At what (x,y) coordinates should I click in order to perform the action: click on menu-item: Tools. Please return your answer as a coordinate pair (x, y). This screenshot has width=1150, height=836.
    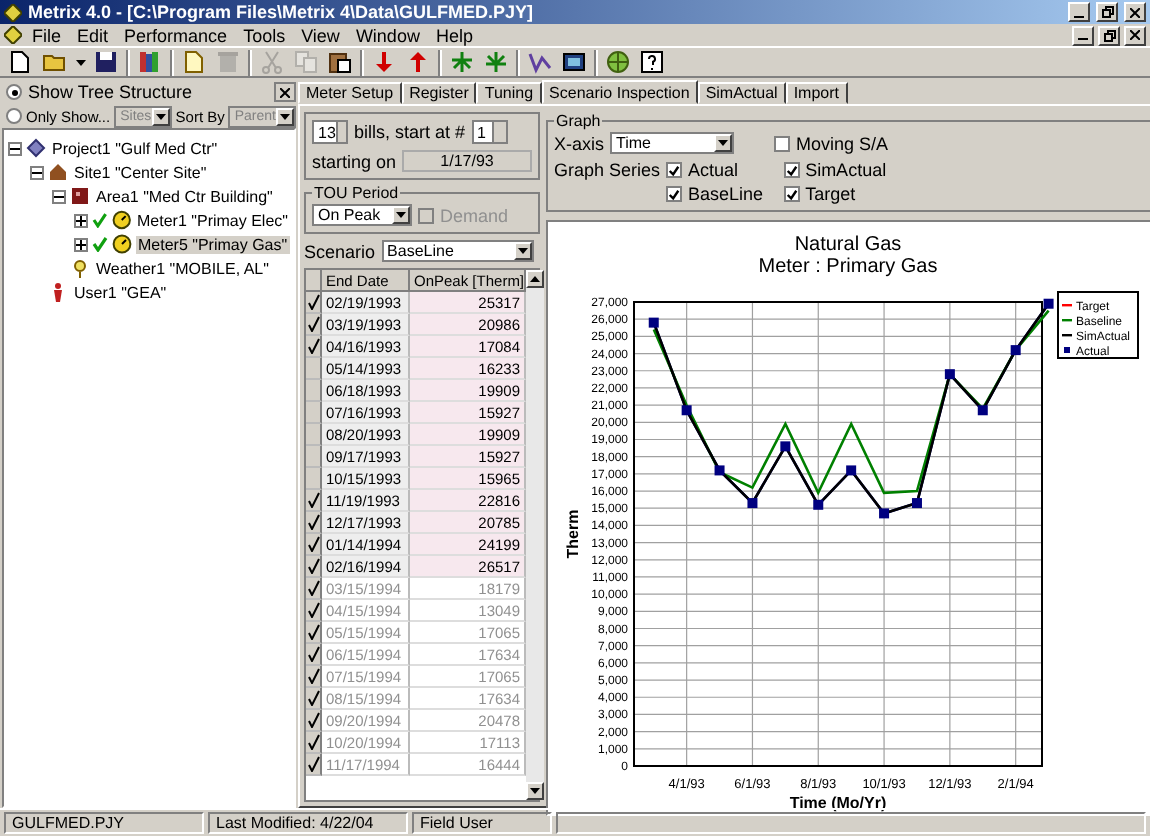
    Looking at the image, I should click on (264, 35).